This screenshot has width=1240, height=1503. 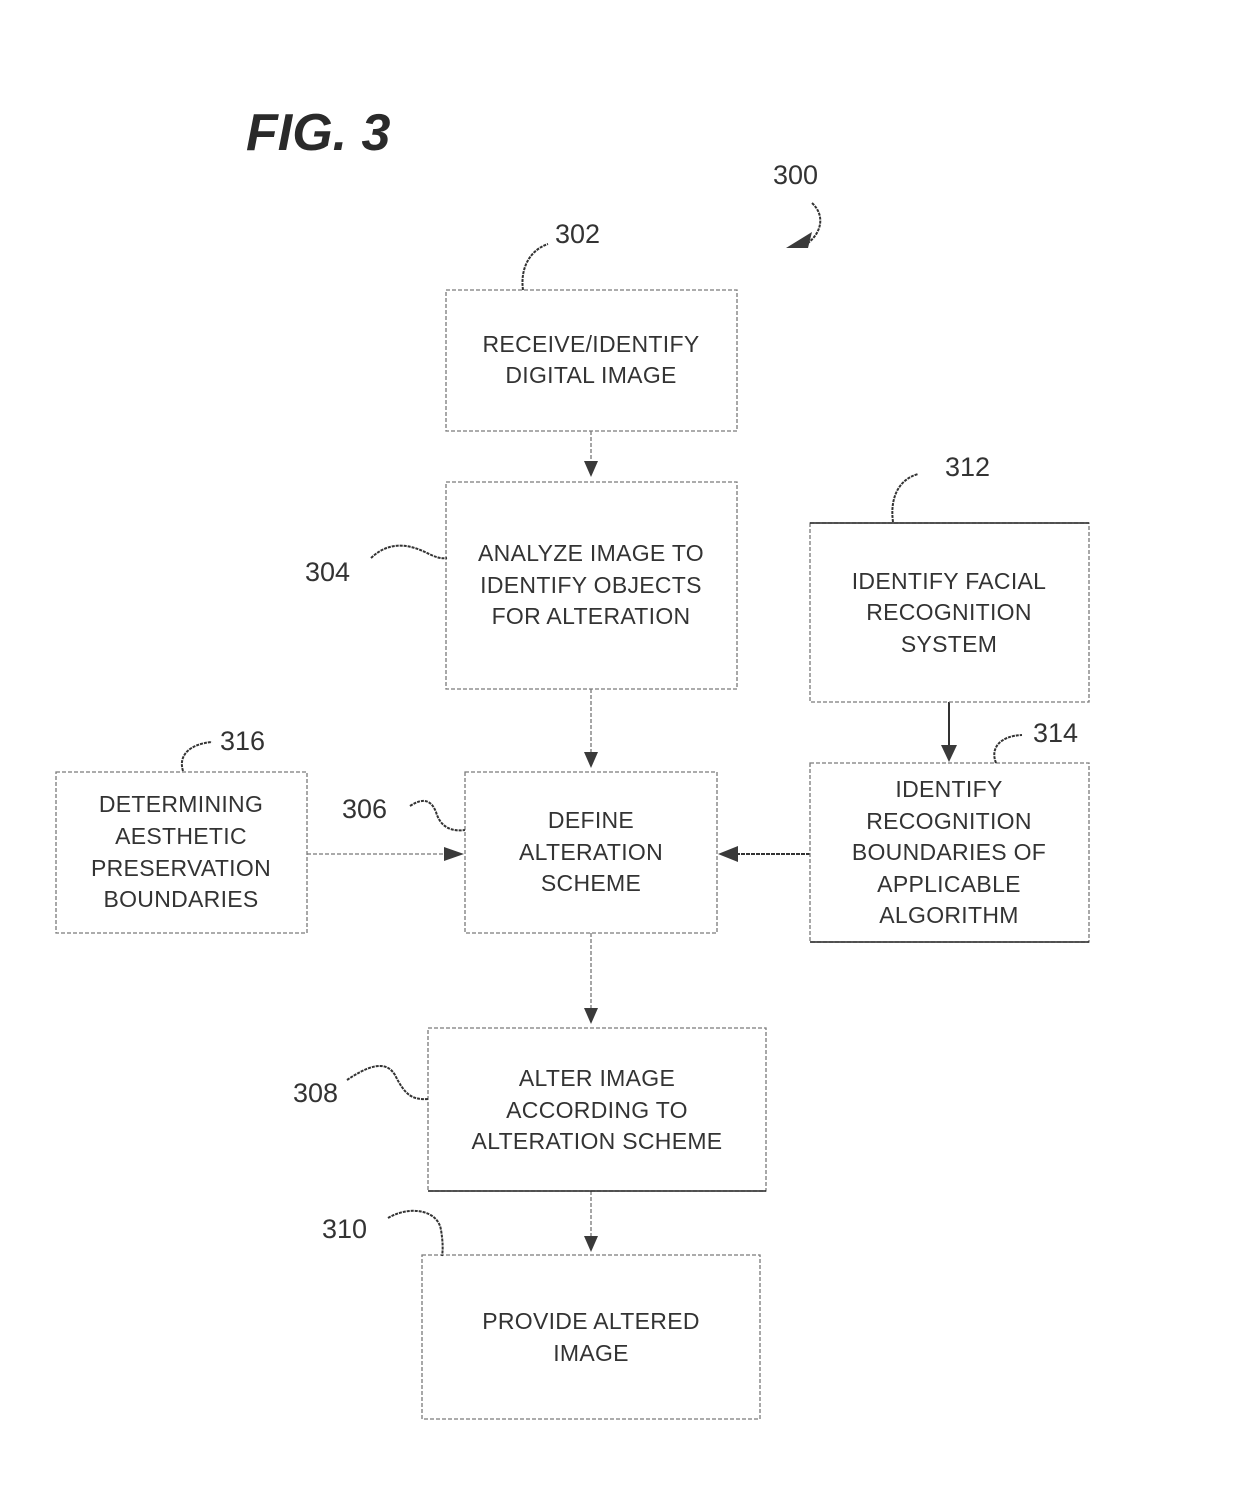 I want to click on figure-title: FIG. 3, so click(x=318, y=133).